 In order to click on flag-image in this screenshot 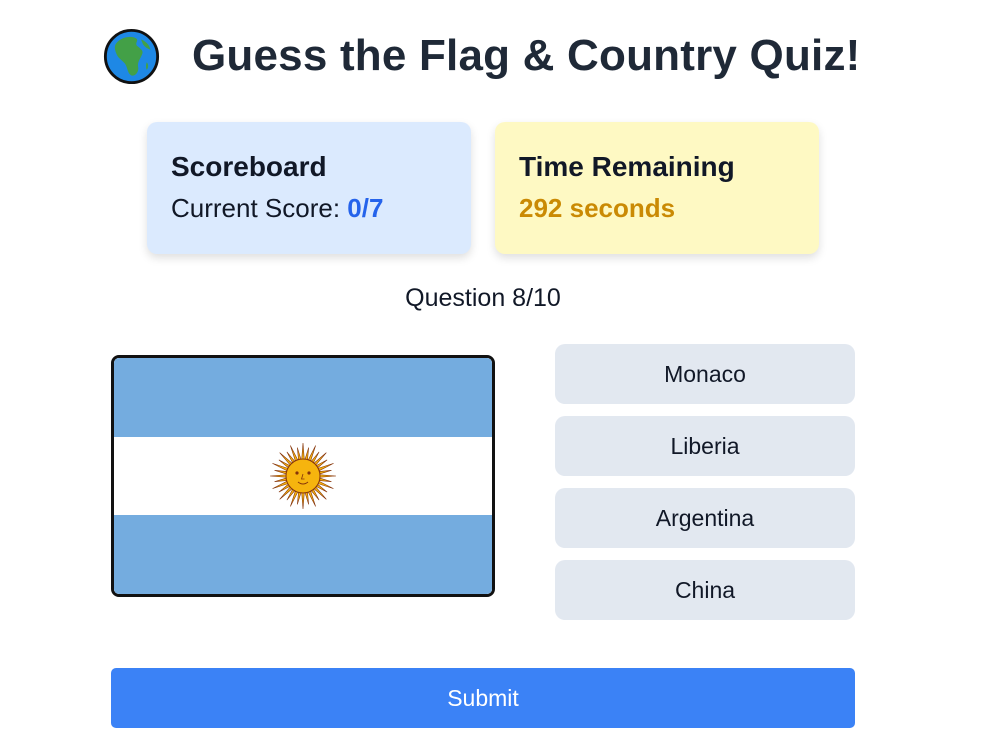, I will do `click(303, 476)`.